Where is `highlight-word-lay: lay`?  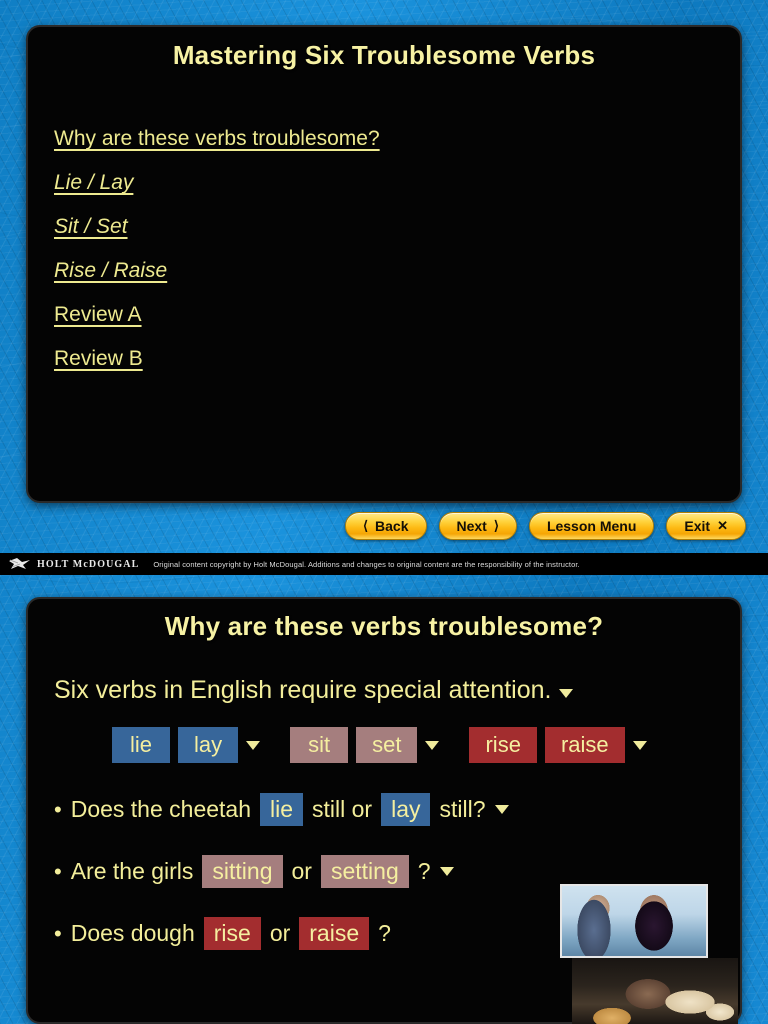 highlight-word-lay: lay is located at coordinates (406, 809).